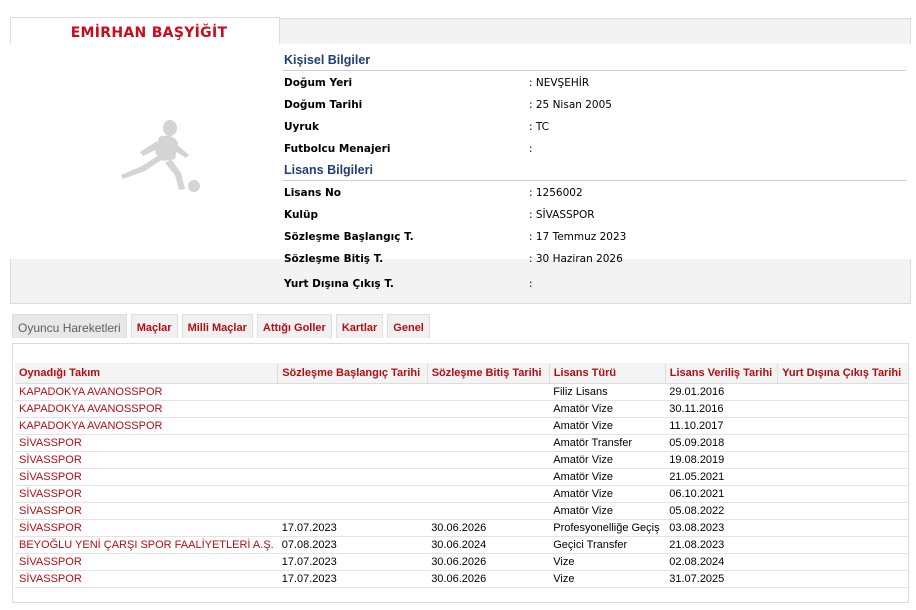  What do you see at coordinates (721, 443) in the screenshot?
I see `license-date-cell: 05.09.2018` at bounding box center [721, 443].